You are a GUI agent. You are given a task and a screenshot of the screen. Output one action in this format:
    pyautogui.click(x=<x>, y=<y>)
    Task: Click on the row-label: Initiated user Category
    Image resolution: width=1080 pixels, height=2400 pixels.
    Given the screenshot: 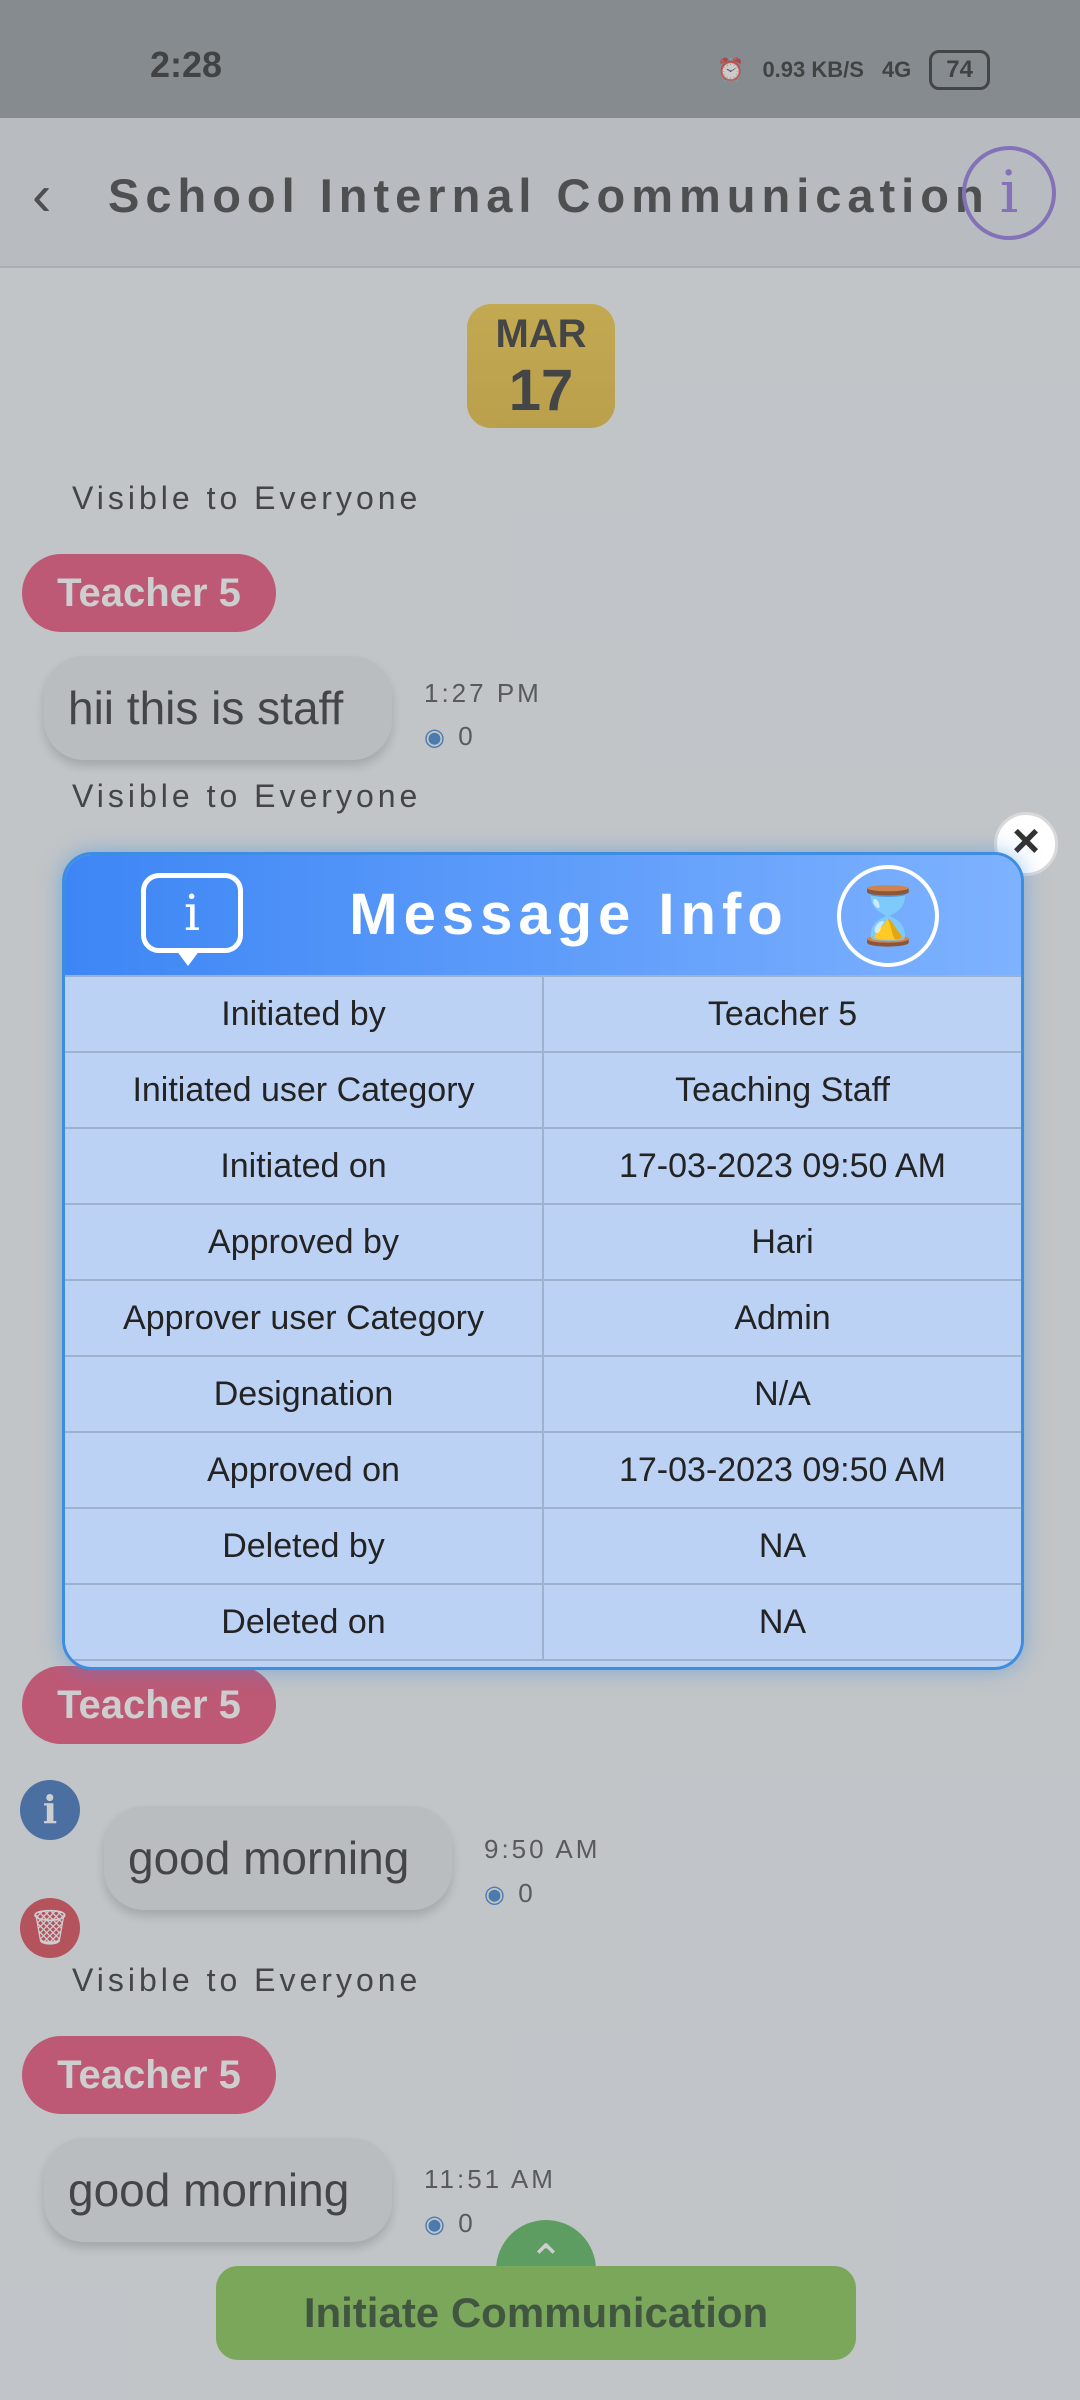 What is the action you would take?
    pyautogui.click(x=304, y=1090)
    